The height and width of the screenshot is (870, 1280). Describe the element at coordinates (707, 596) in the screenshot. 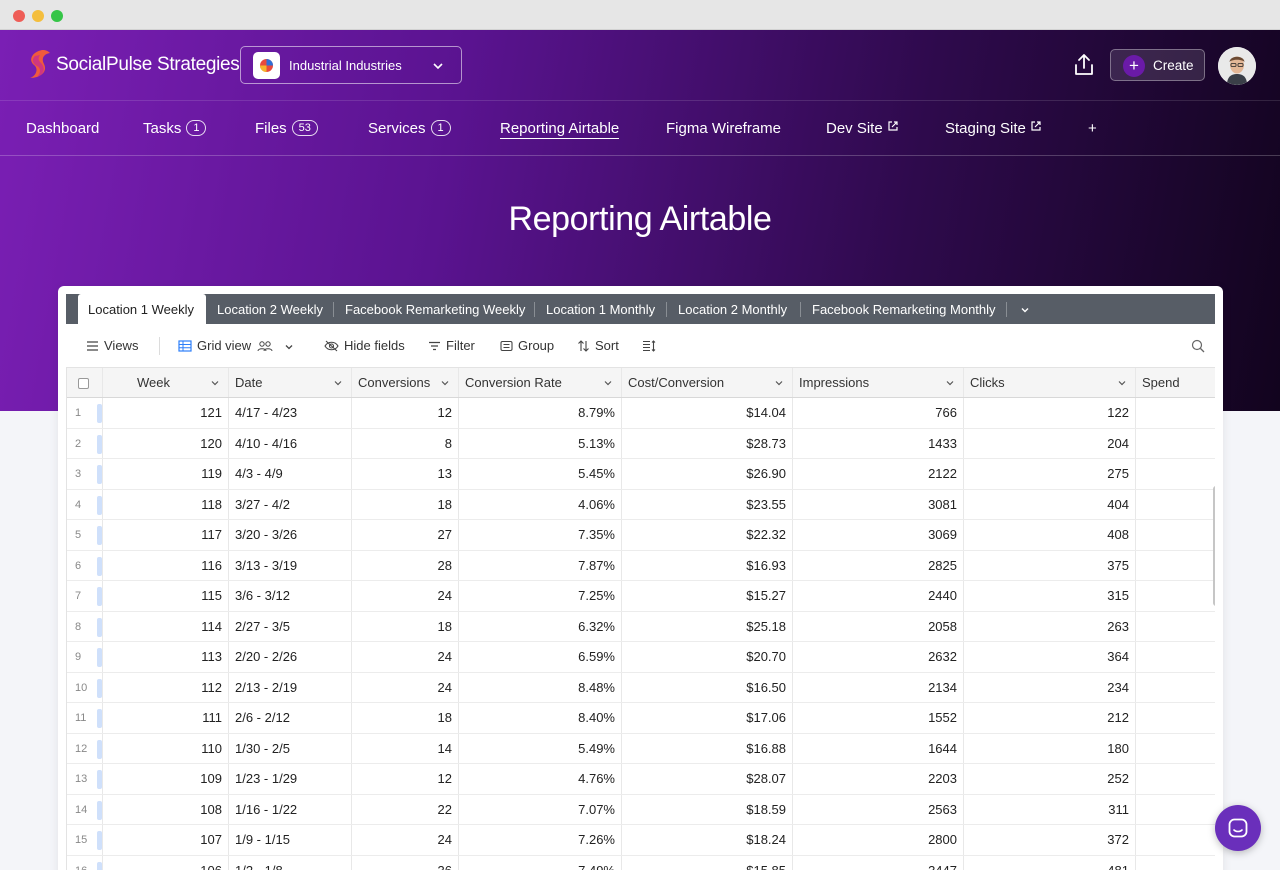

I see `cell-cost-per-conversion: $15.27` at that location.